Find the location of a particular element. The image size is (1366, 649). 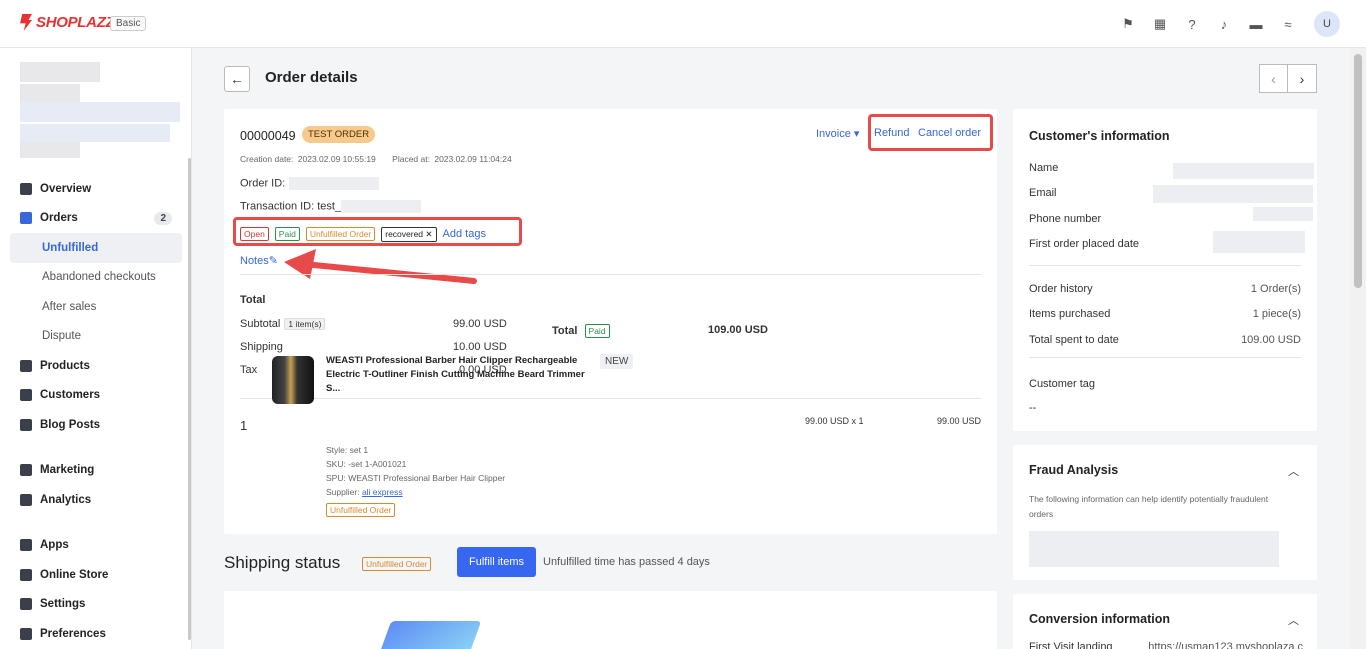

blurred-transaction-id is located at coordinates (381, 206).